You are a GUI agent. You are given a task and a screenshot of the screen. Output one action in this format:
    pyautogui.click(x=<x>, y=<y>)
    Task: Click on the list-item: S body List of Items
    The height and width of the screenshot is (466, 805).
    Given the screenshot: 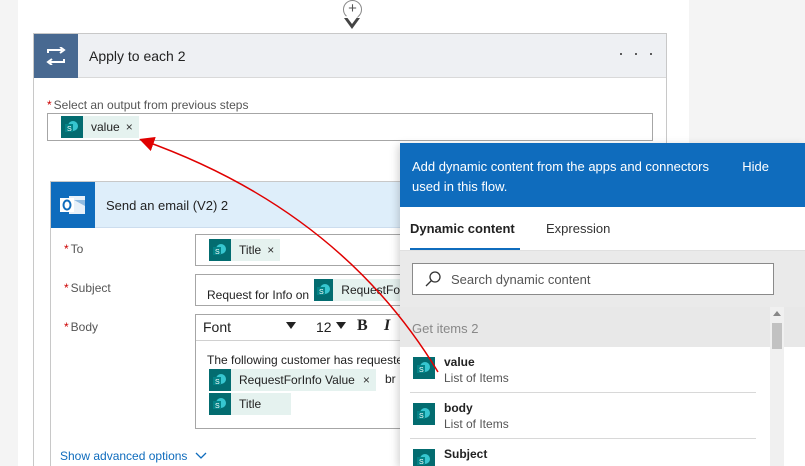 What is the action you would take?
    pyautogui.click(x=584, y=416)
    